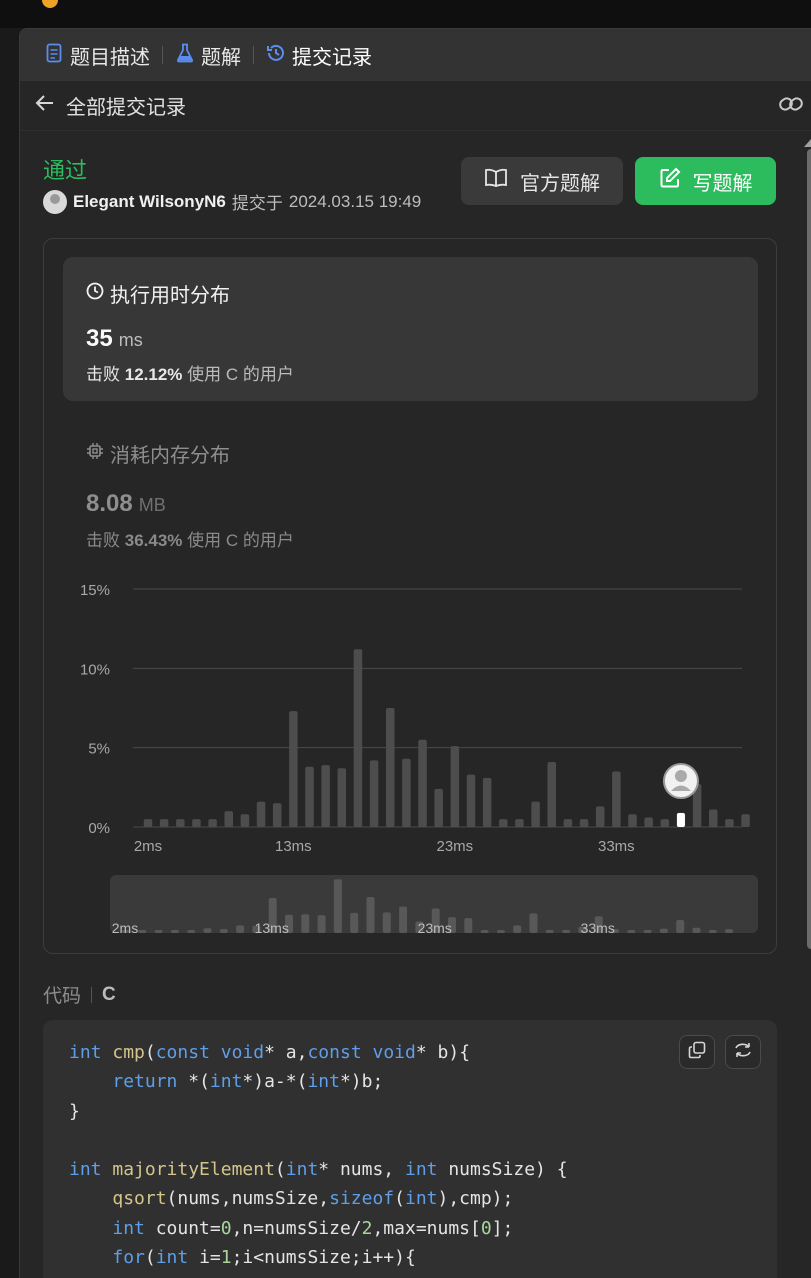  Describe the element at coordinates (670, 181) in the screenshot. I see `edit-icon` at that location.